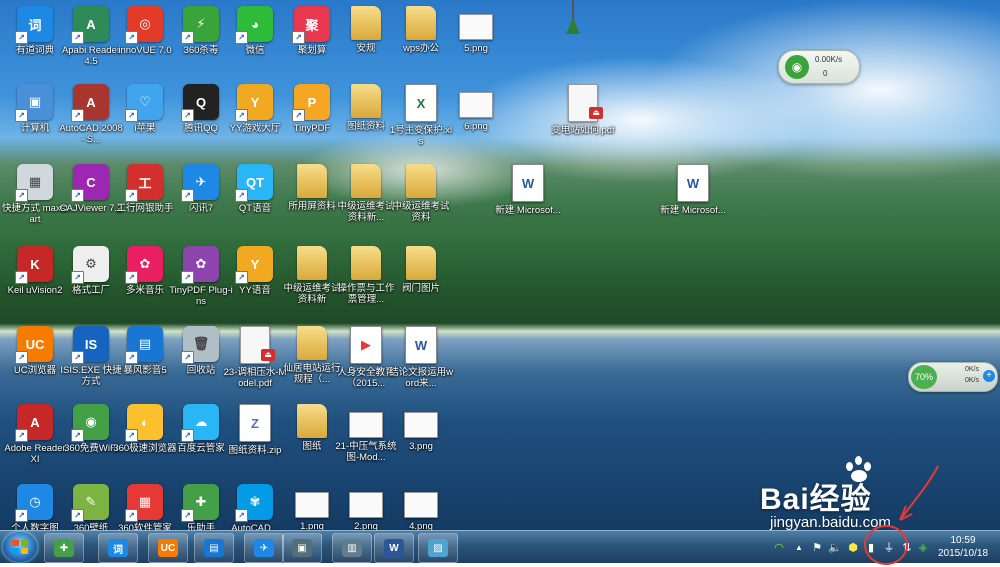 This screenshot has width=1000, height=567. I want to click on app-icon: P ↗, so click(311, 103).